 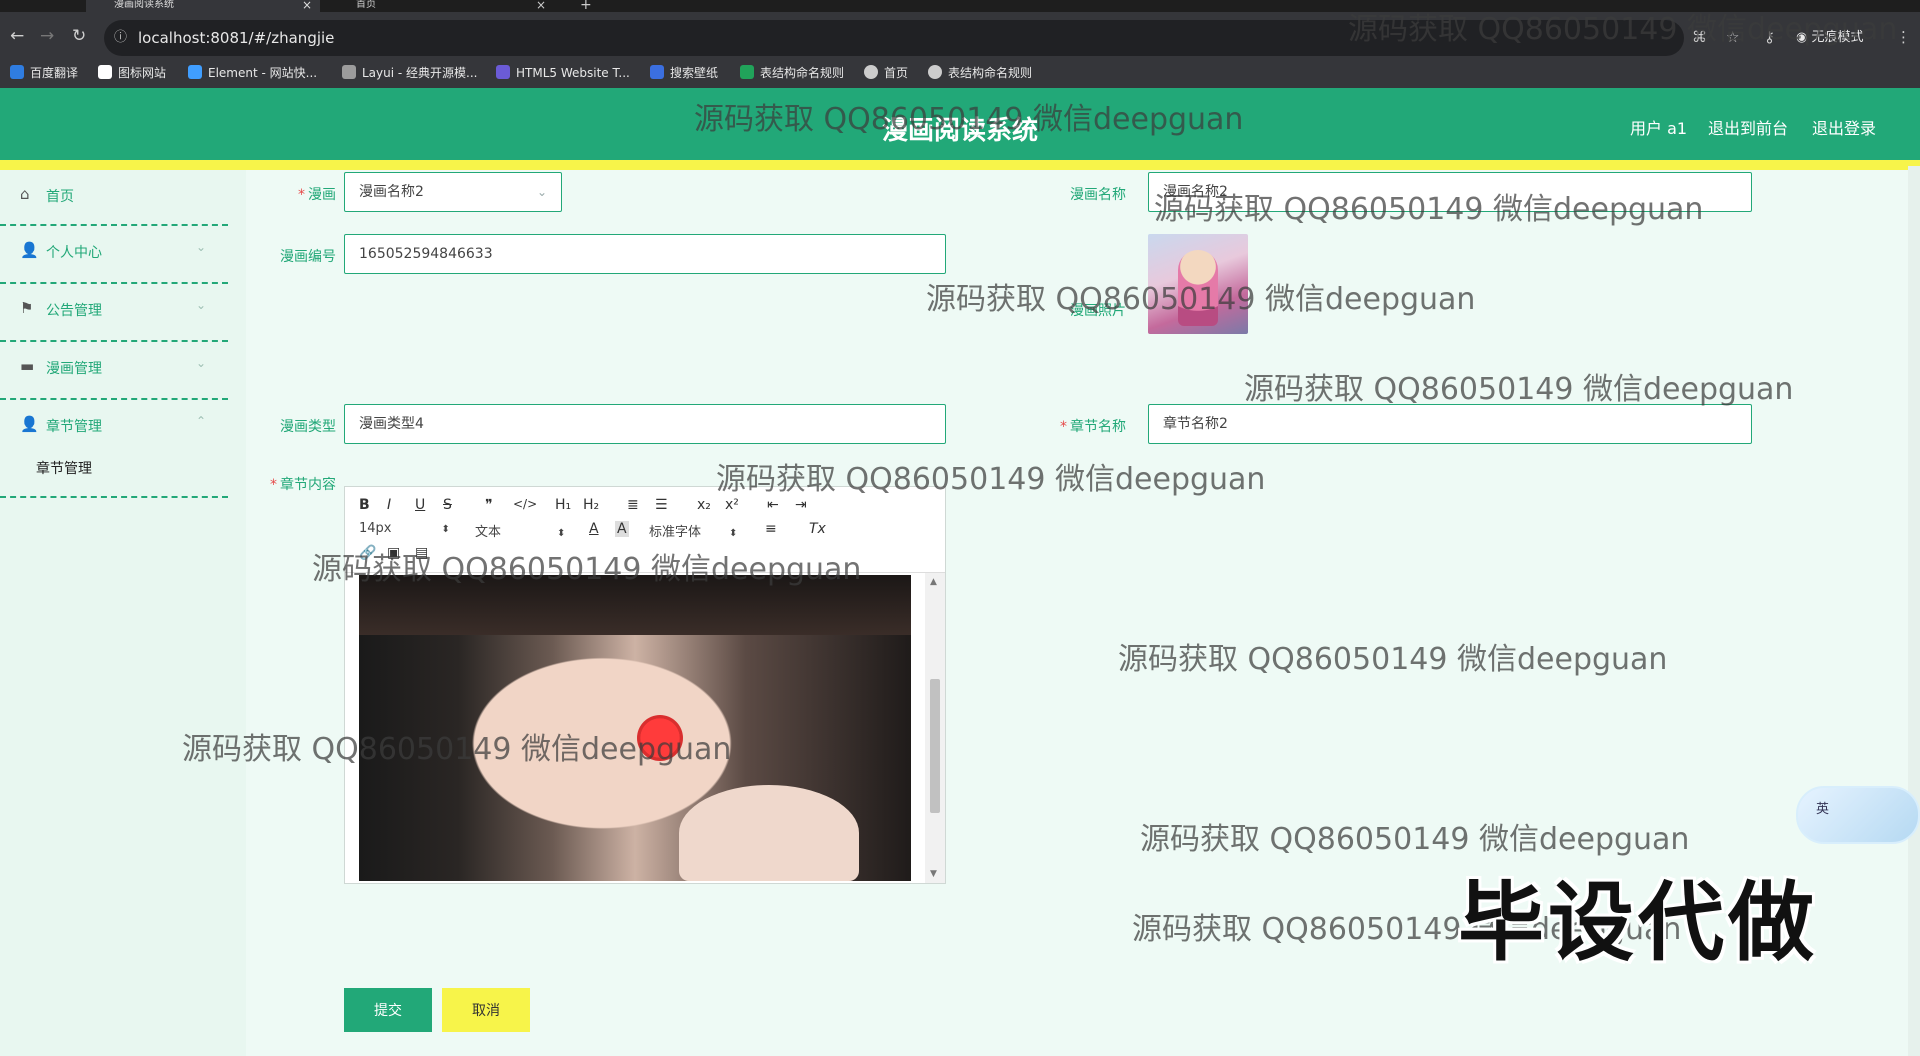 I want to click on tab-inactive: 首页 ×, so click(x=441, y=6).